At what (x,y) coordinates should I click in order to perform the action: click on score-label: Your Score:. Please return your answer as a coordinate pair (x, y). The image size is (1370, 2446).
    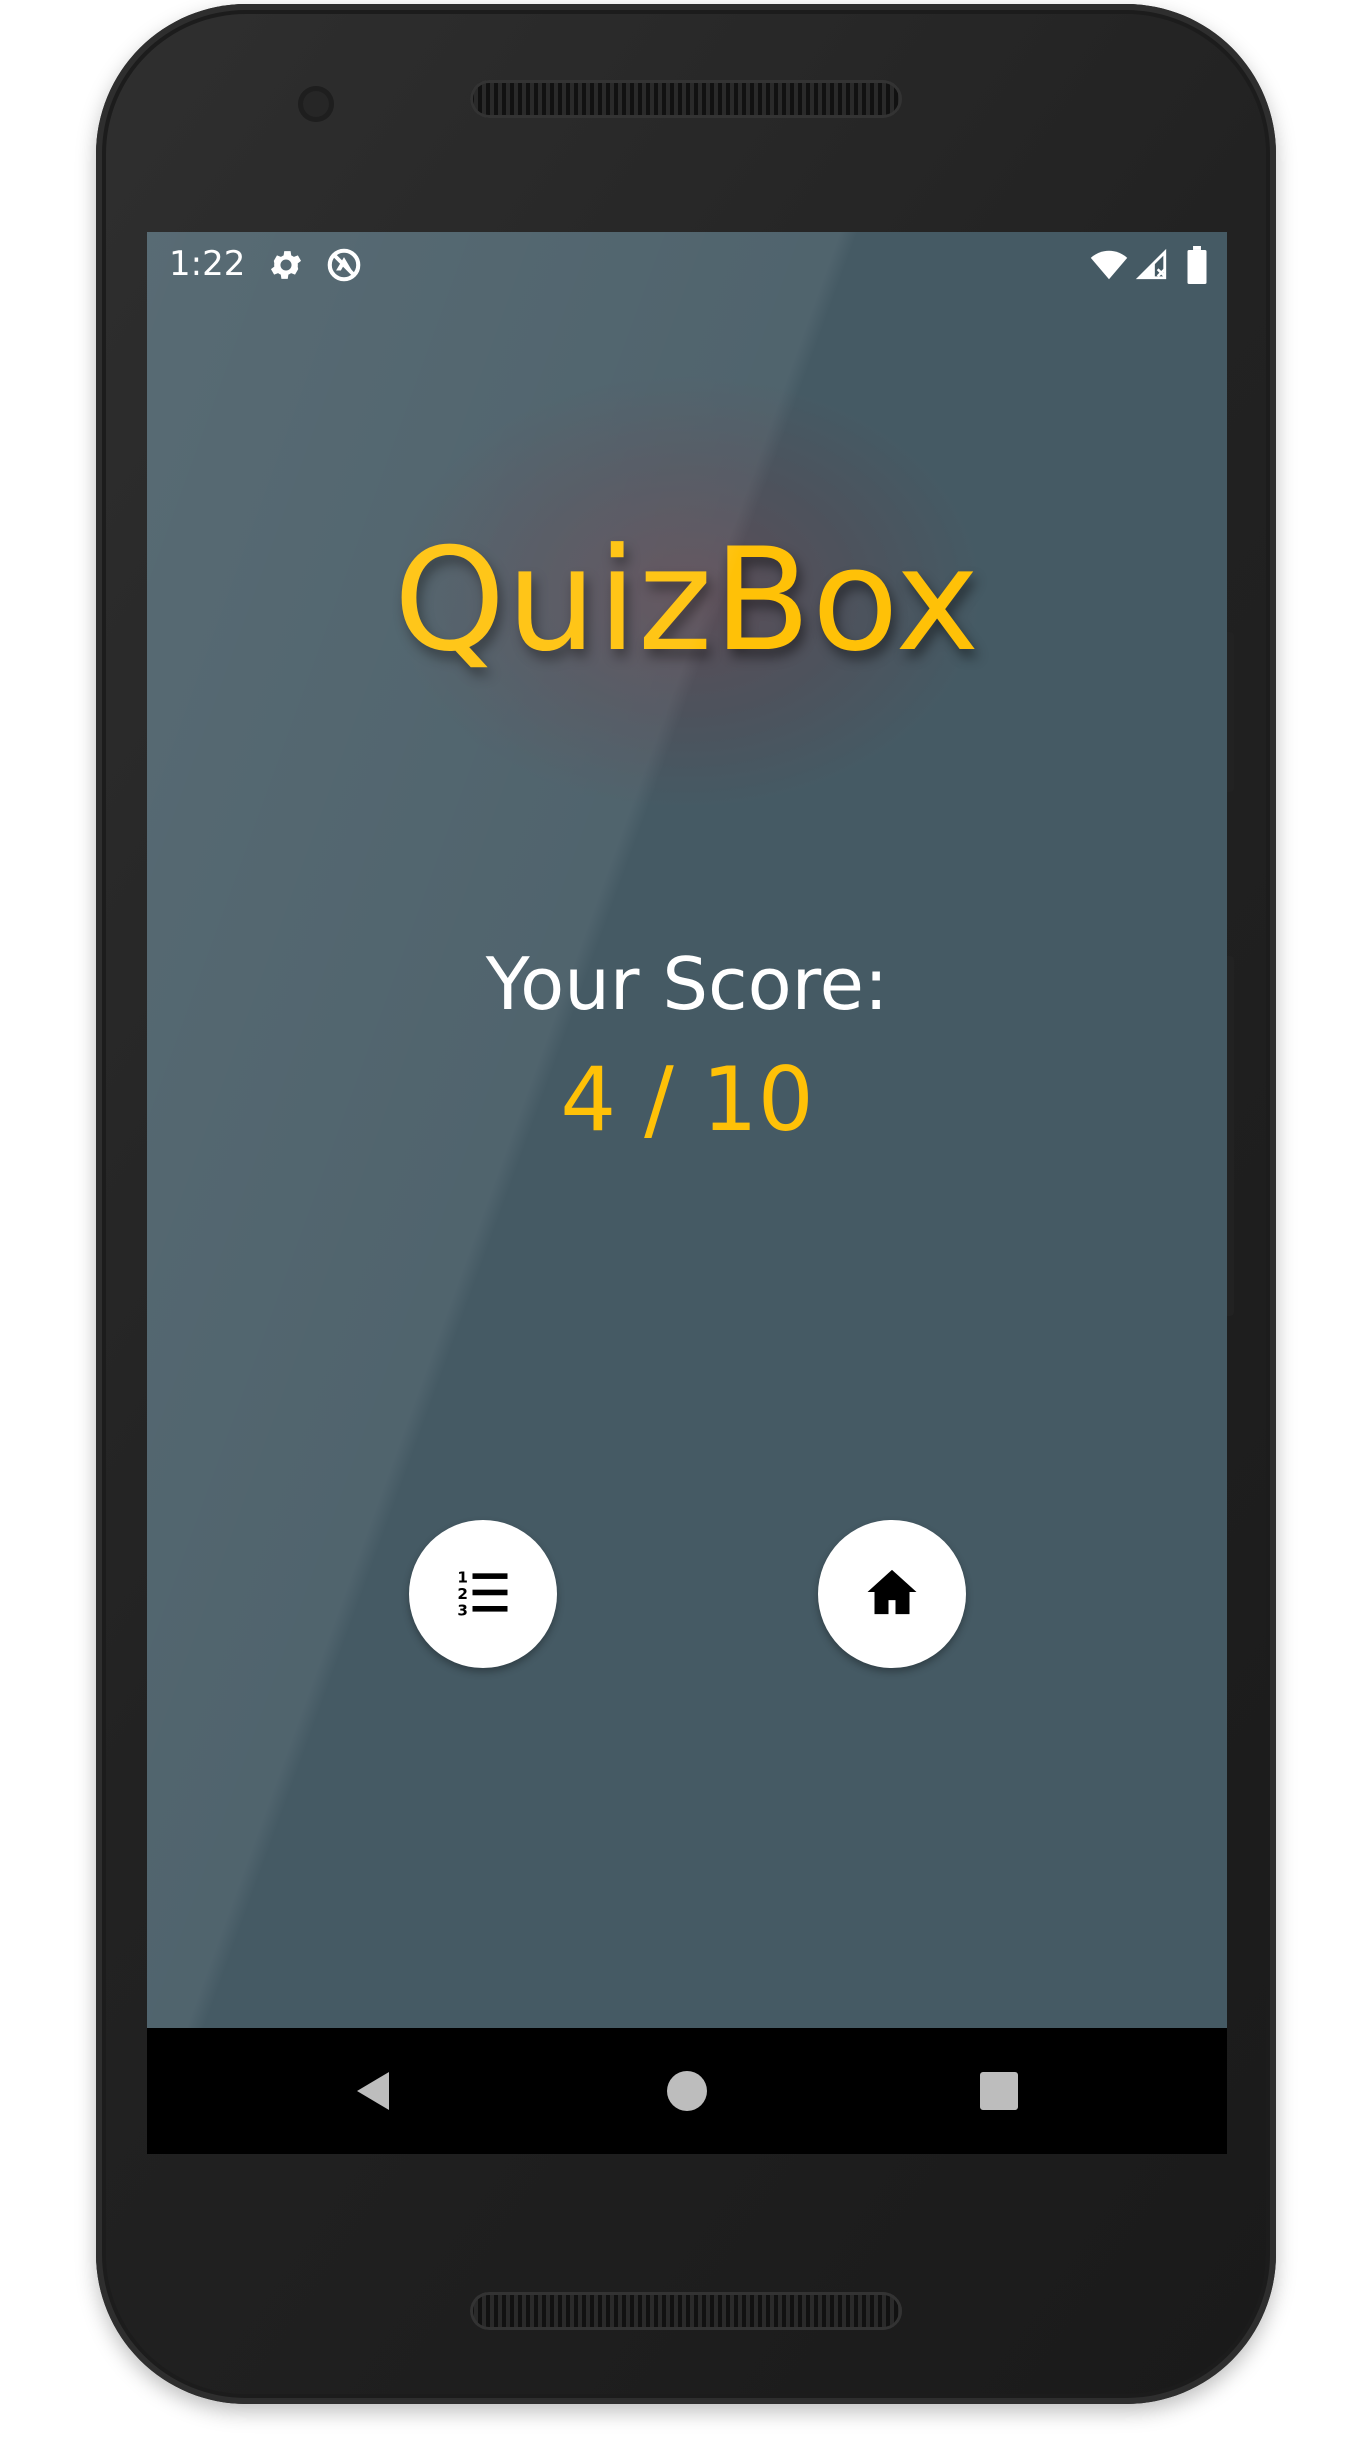
    Looking at the image, I should click on (687, 984).